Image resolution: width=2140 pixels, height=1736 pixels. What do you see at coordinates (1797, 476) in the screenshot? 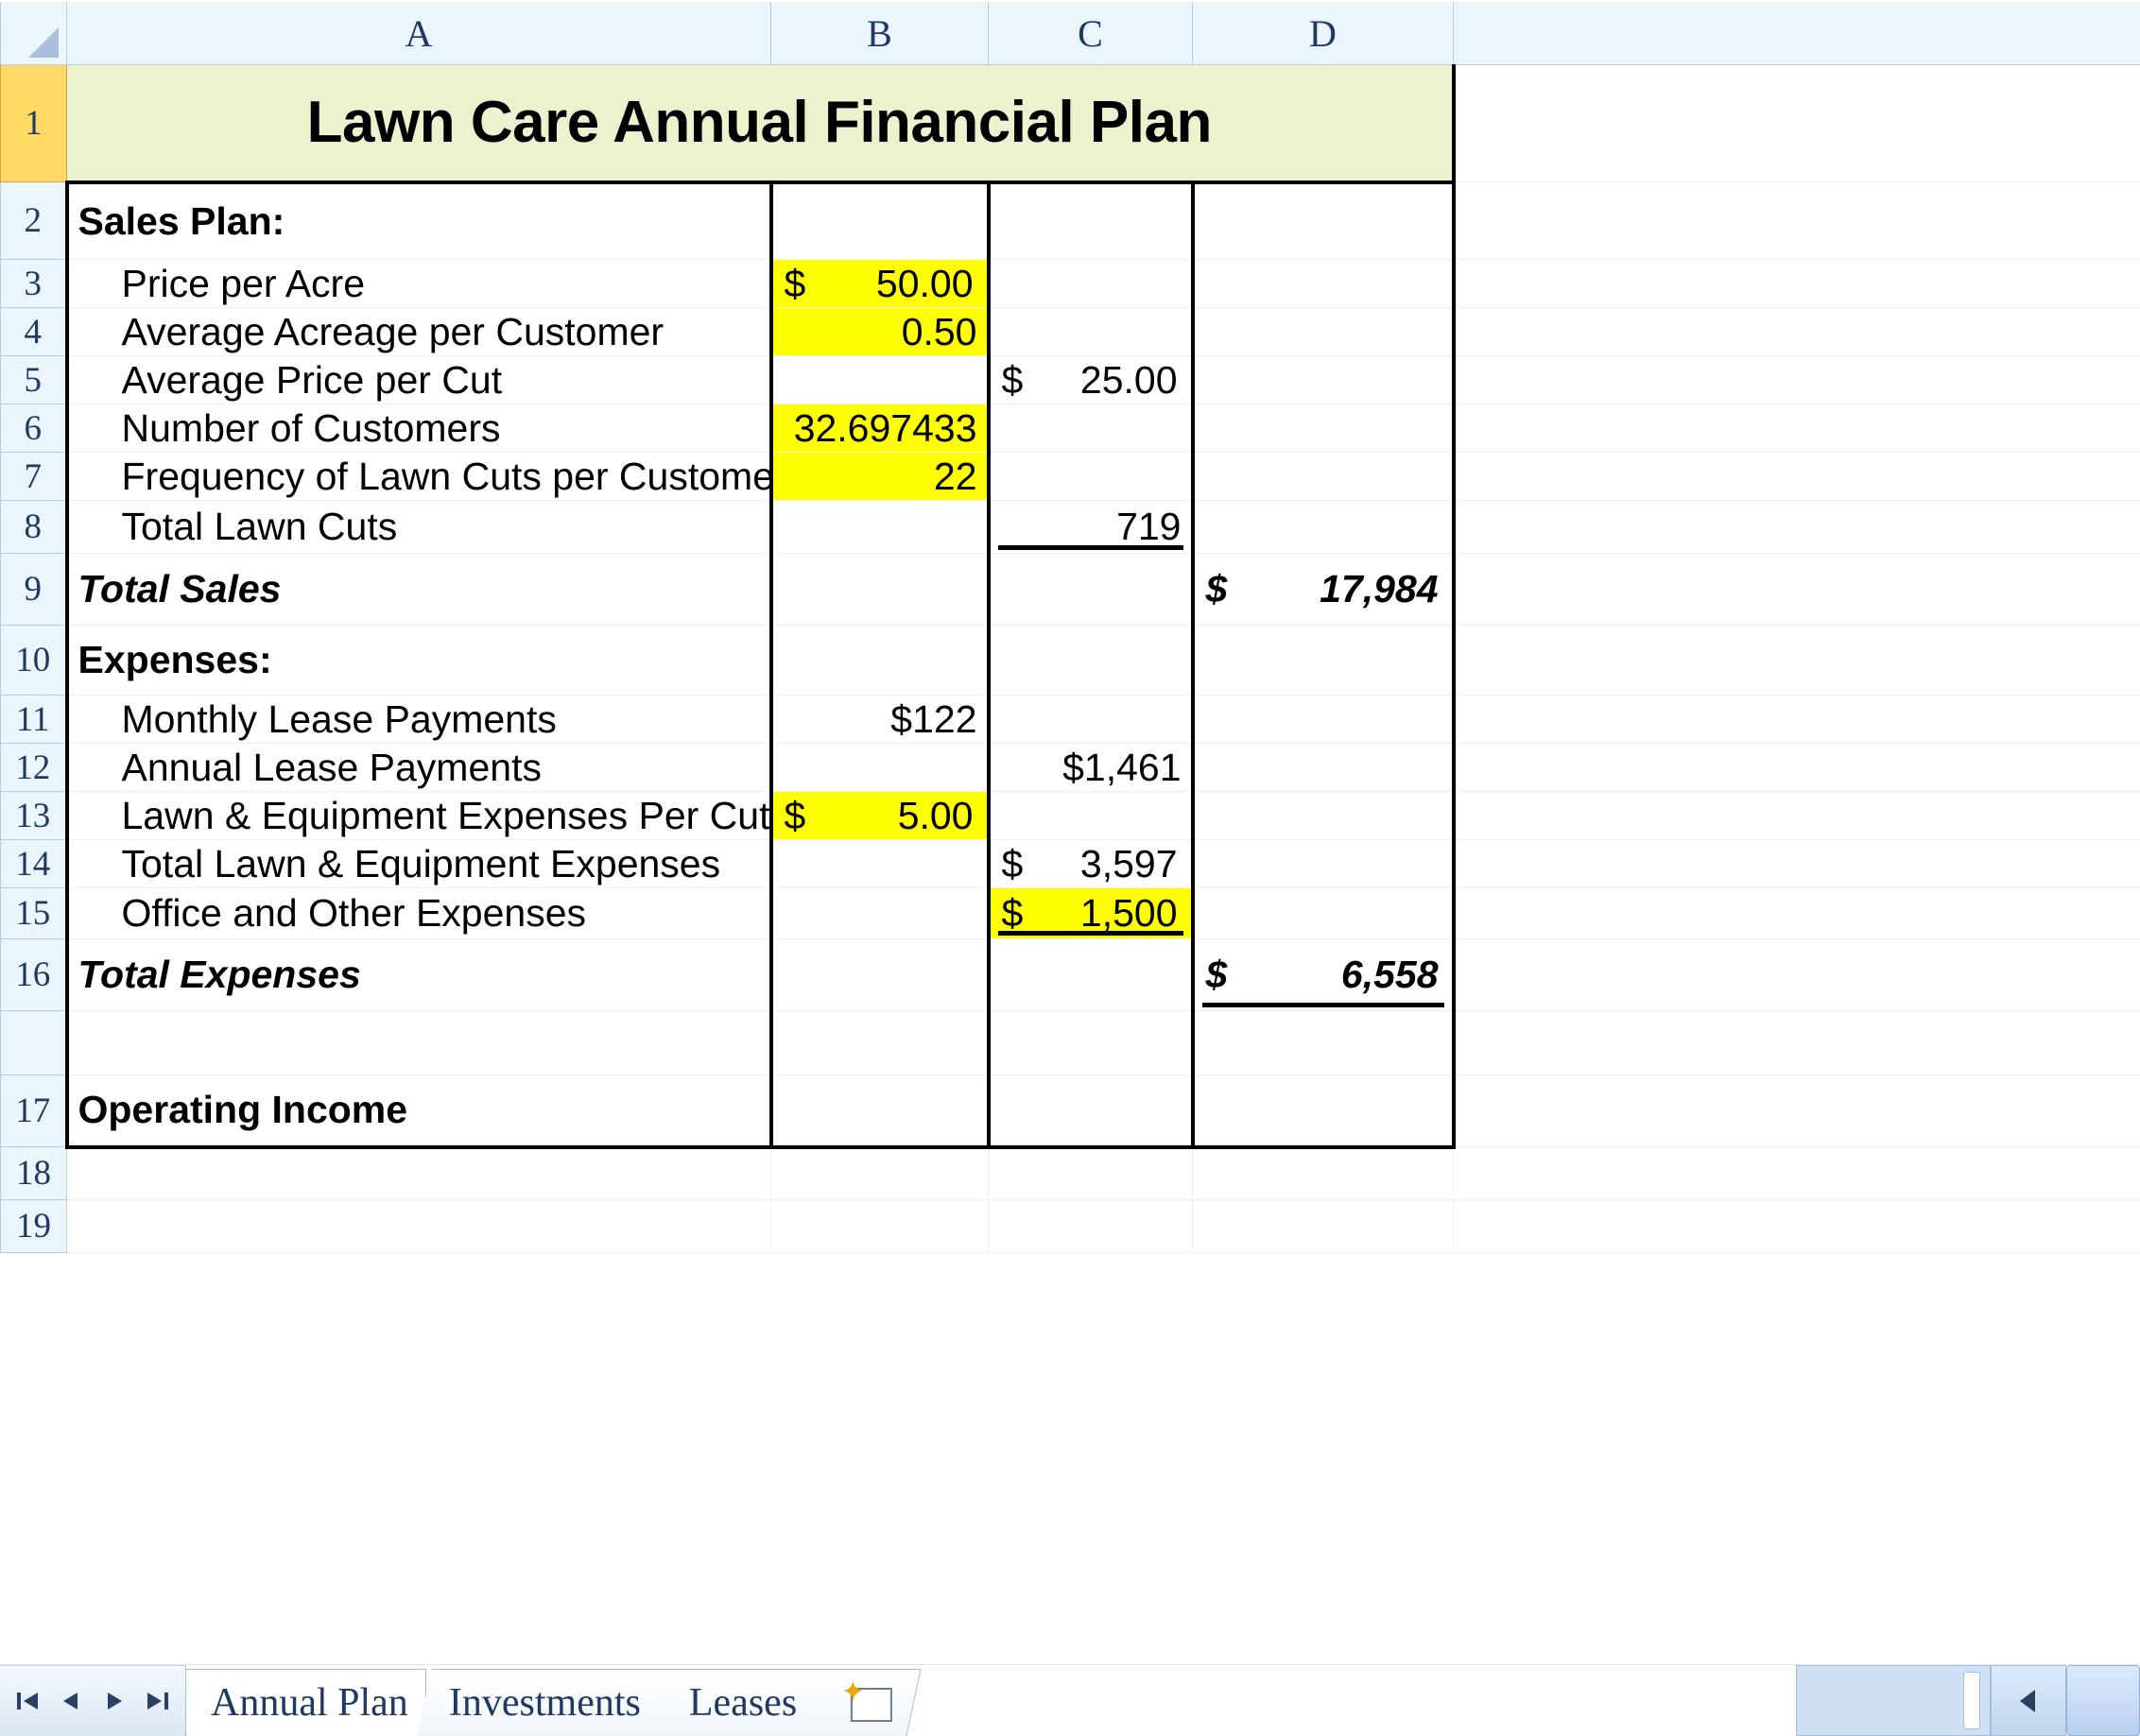
I see `cell-E7` at bounding box center [1797, 476].